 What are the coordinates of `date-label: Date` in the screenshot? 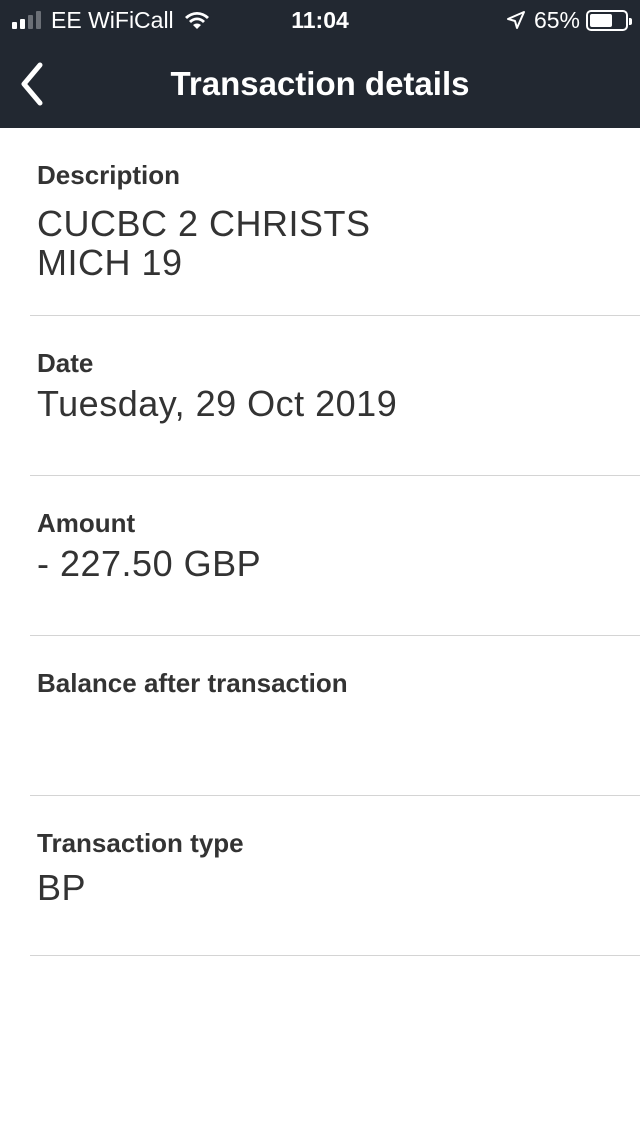 It's located at (65, 363).